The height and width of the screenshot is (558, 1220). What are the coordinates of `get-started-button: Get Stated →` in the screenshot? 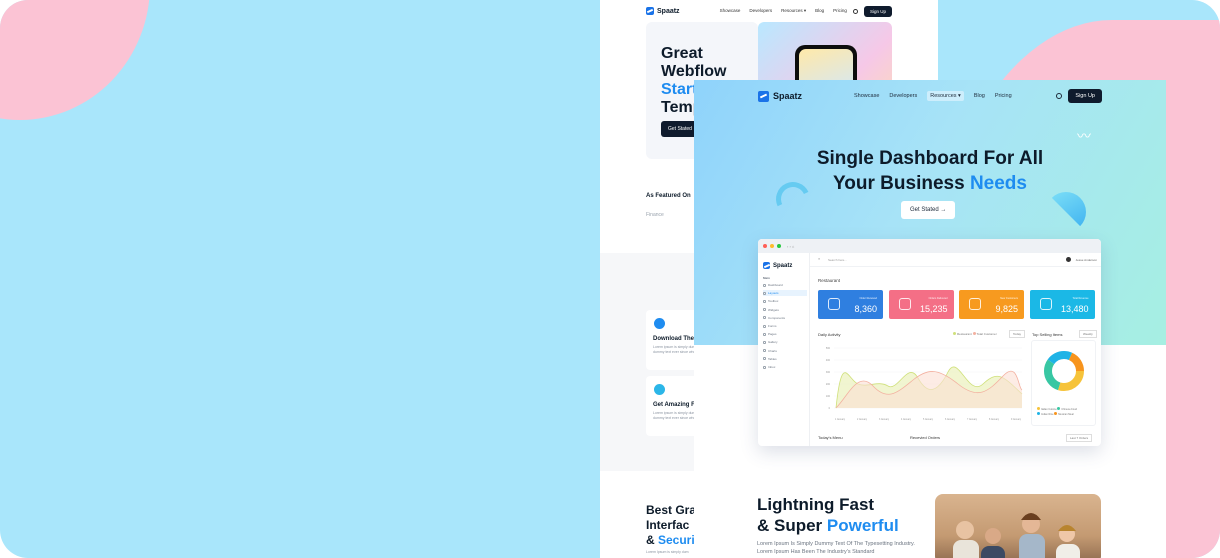 It's located at (928, 210).